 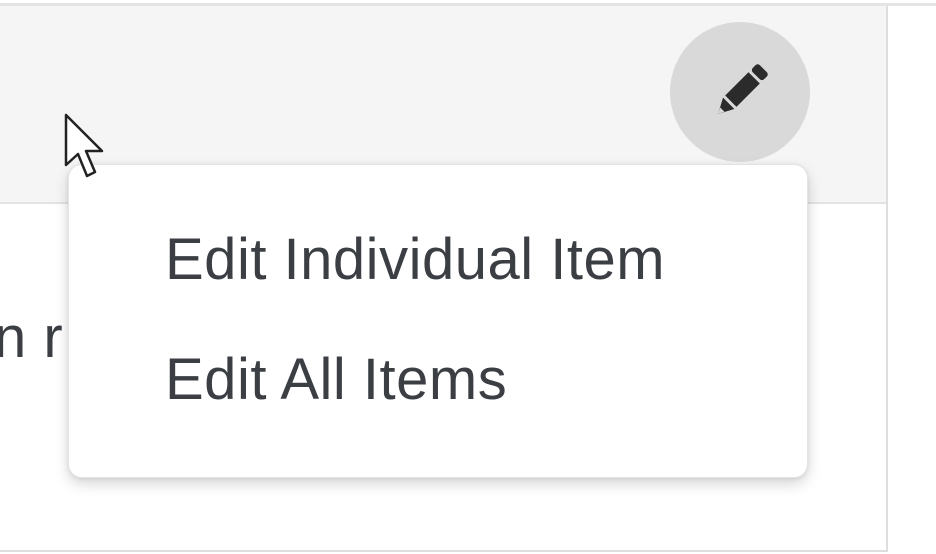 I want to click on card-body-text: n r, so click(x=32, y=337).